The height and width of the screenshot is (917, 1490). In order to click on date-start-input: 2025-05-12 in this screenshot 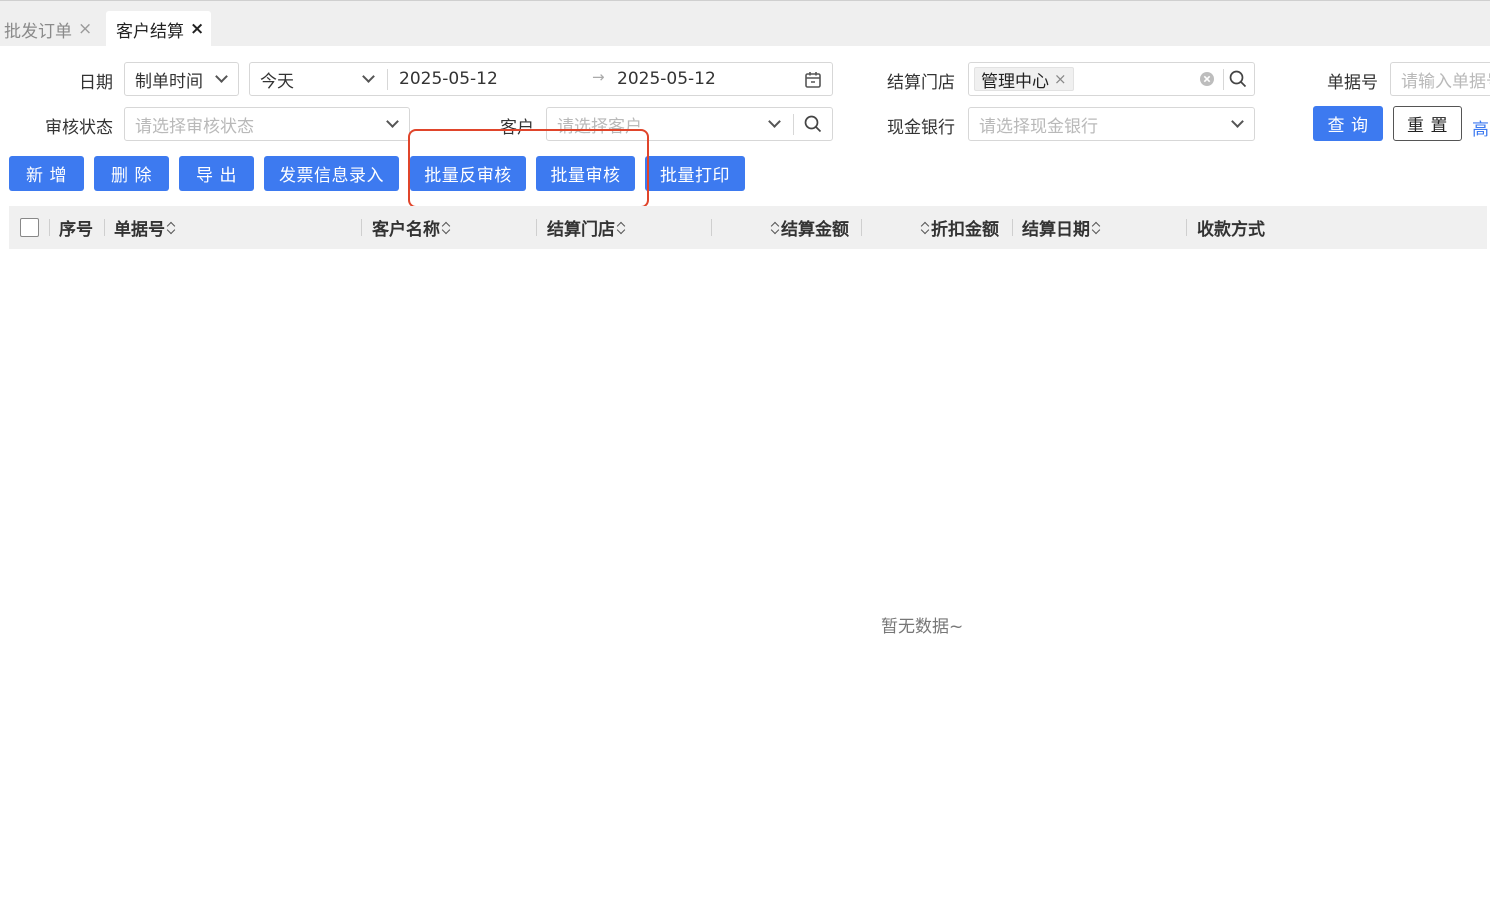, I will do `click(448, 79)`.